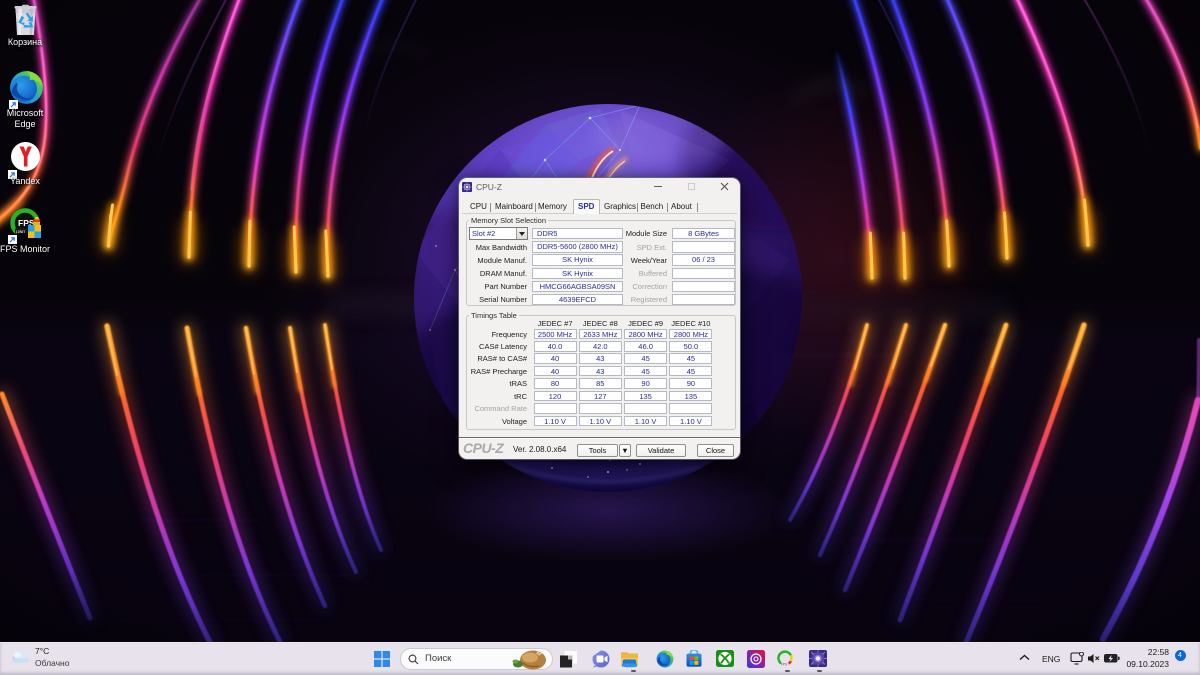  Describe the element at coordinates (21, 232) in the screenshot. I see `svg-text: 10NIT` at that location.